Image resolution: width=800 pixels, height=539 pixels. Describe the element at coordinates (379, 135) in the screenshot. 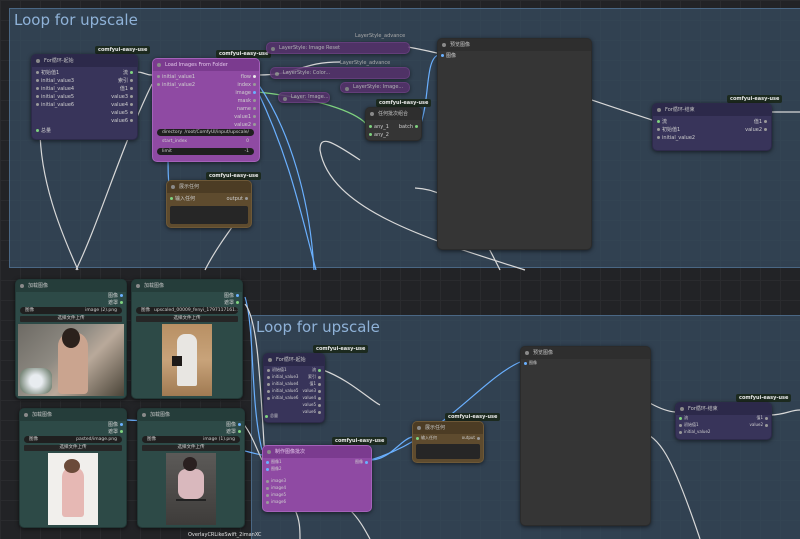

I see `input-pin: any_2` at that location.